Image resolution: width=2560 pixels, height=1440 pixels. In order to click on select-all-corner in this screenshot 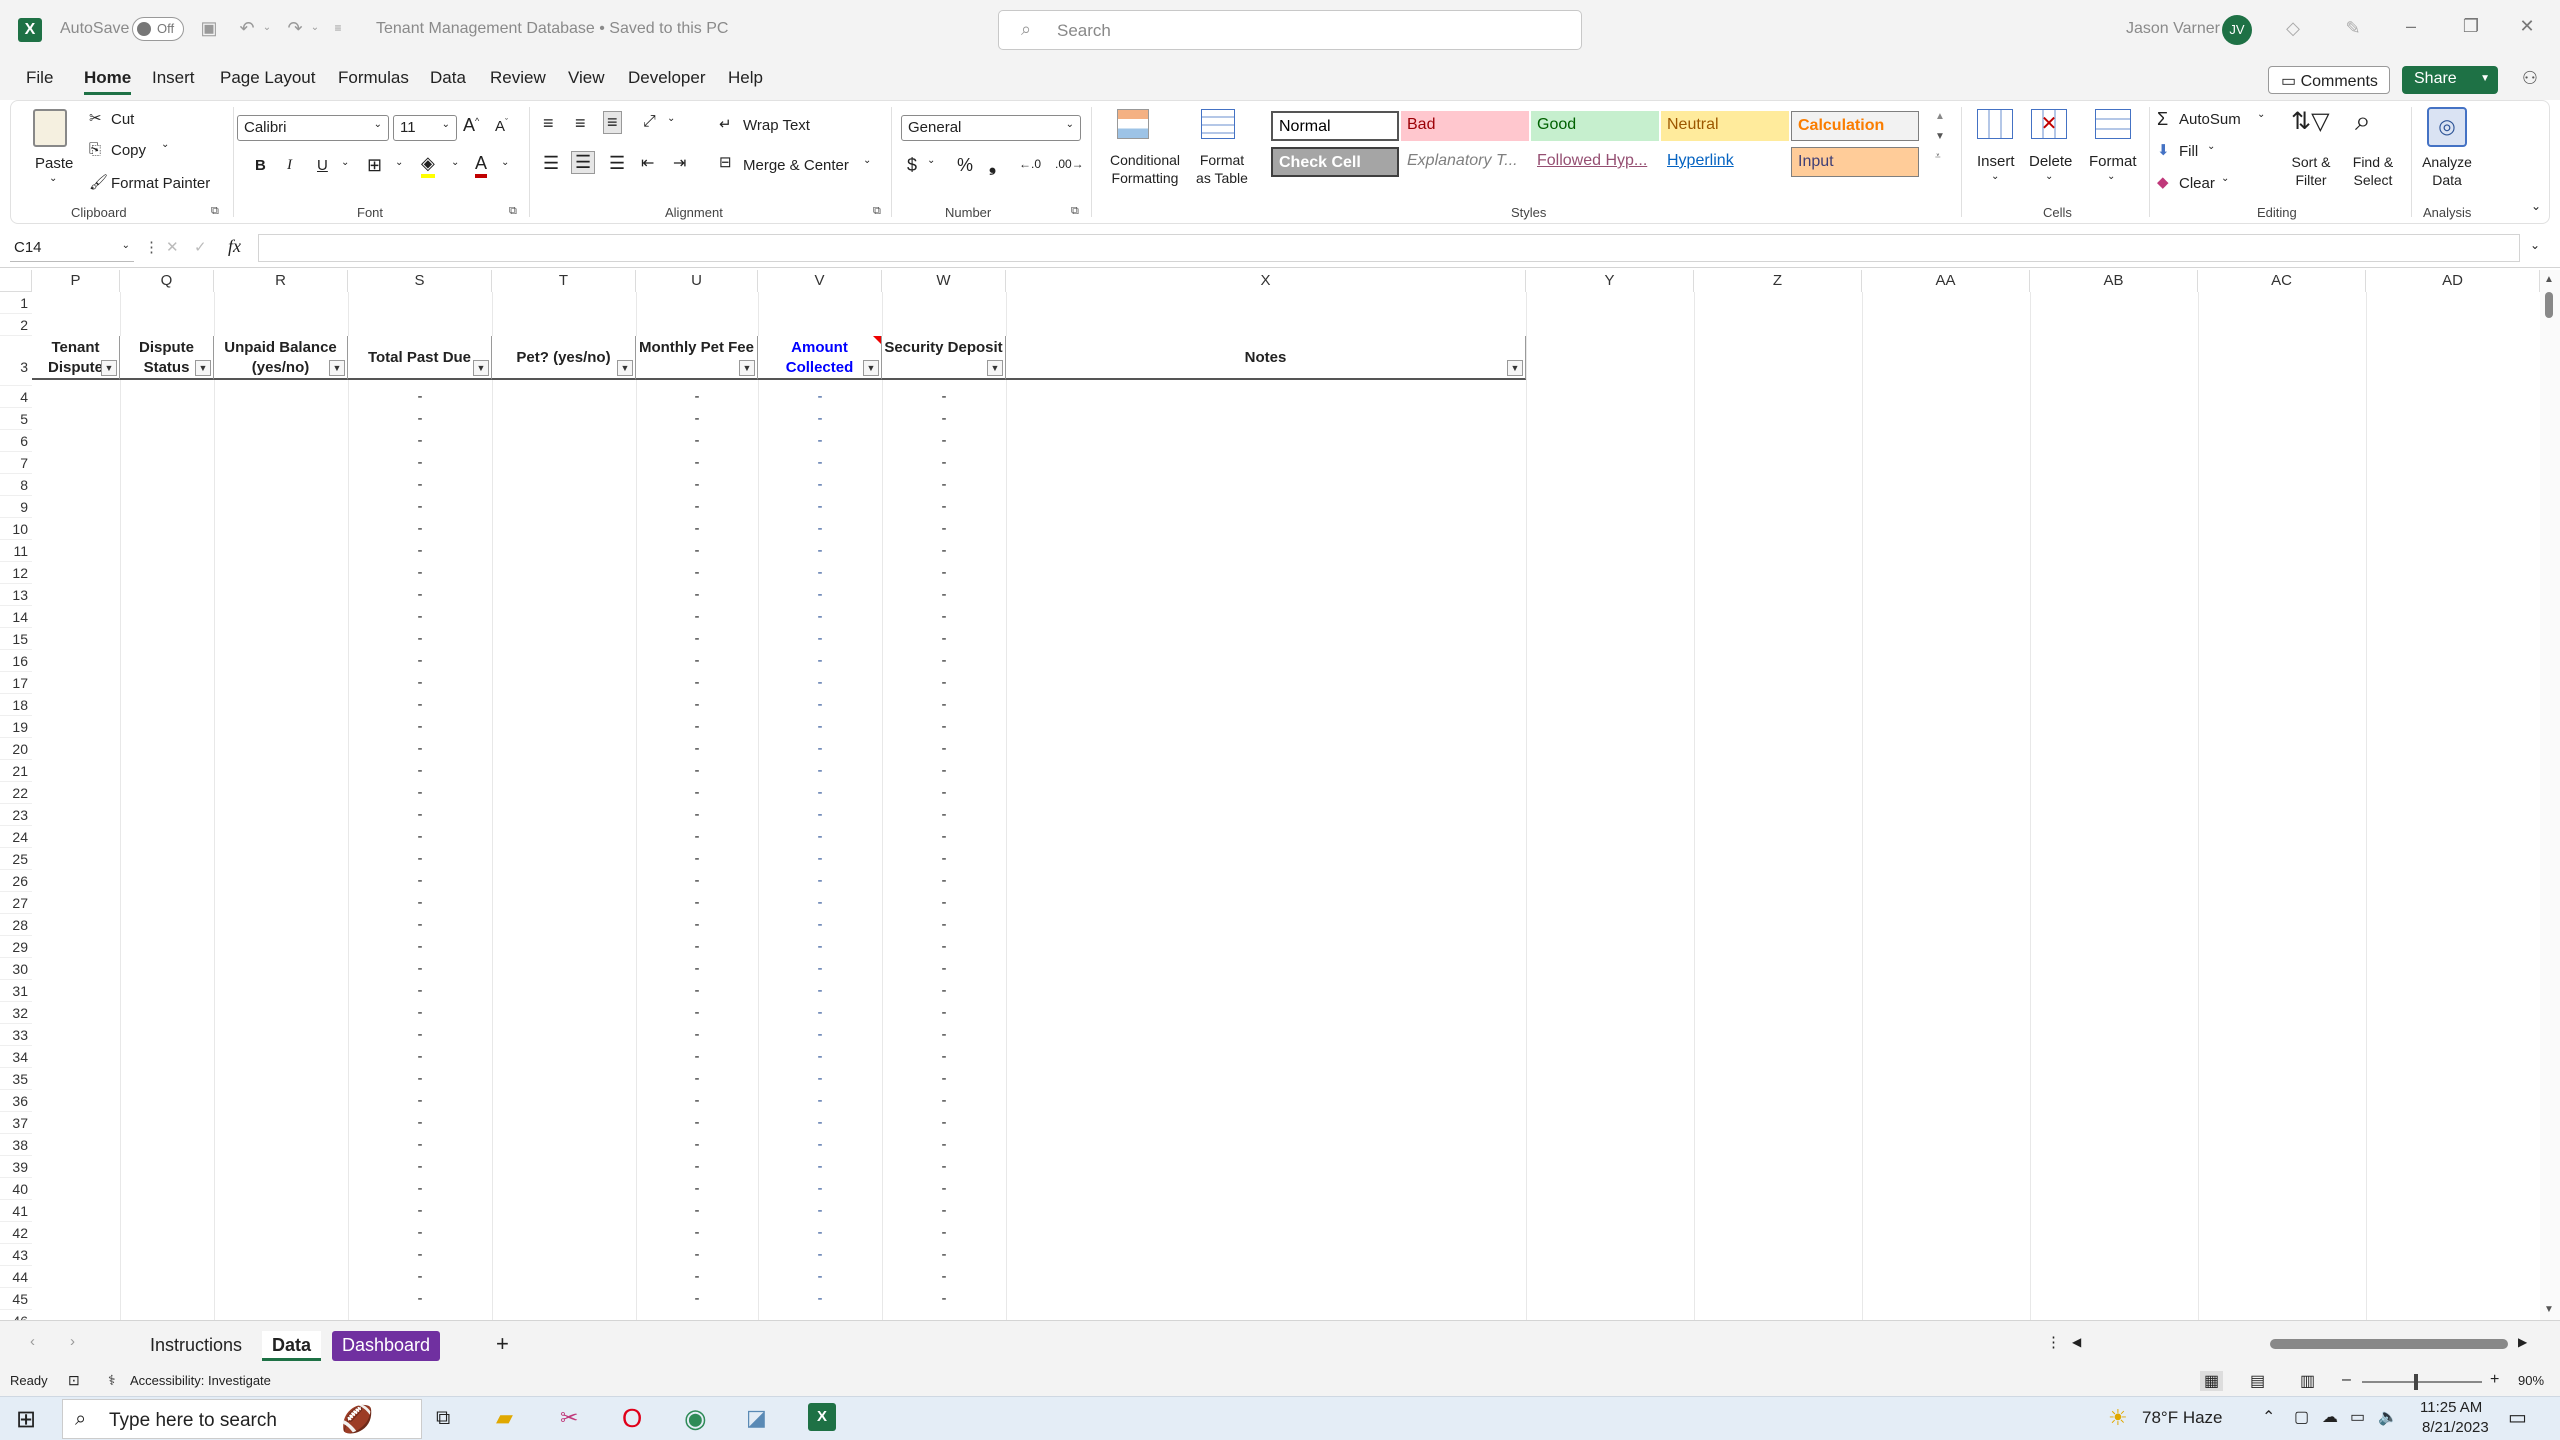, I will do `click(16, 281)`.